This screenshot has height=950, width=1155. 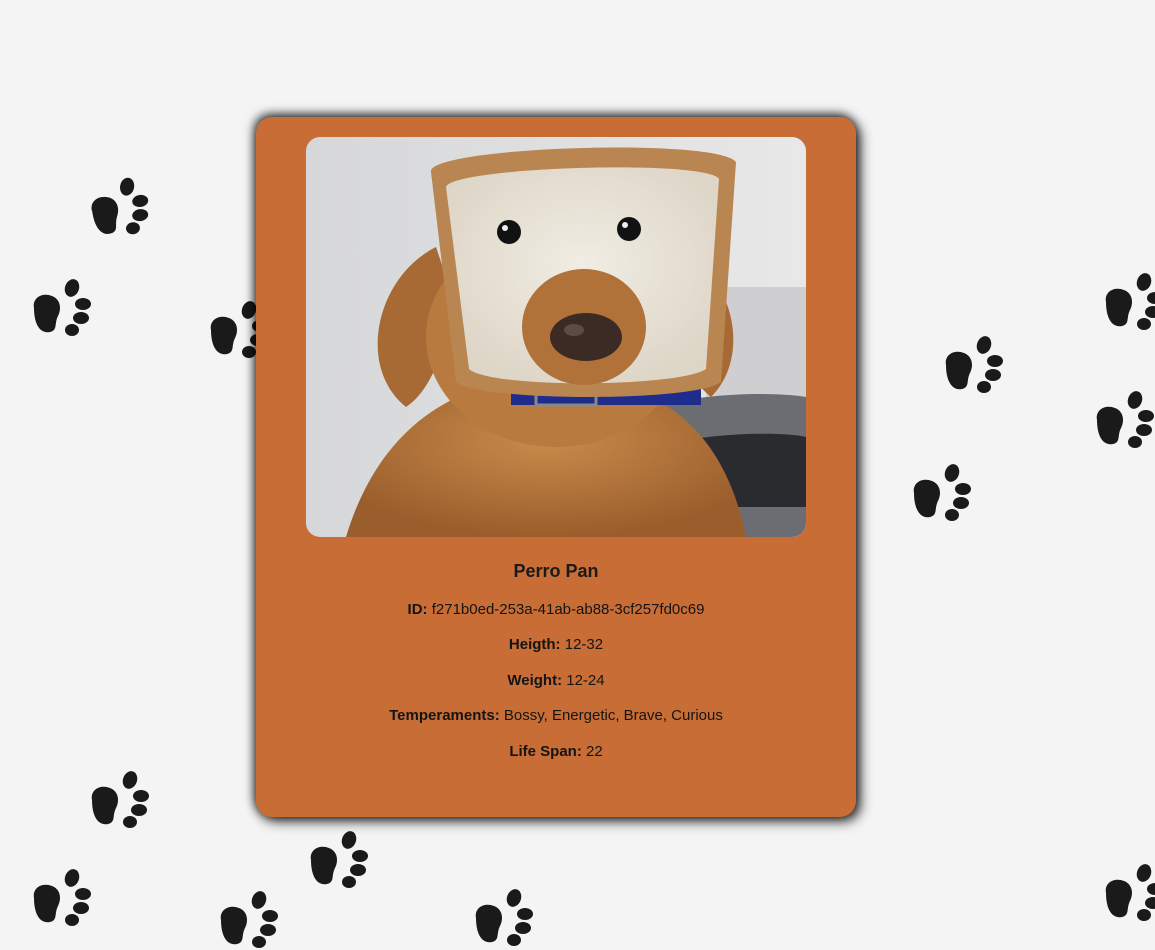 What do you see at coordinates (535, 680) in the screenshot?
I see `breed-weight-label: Weight:` at bounding box center [535, 680].